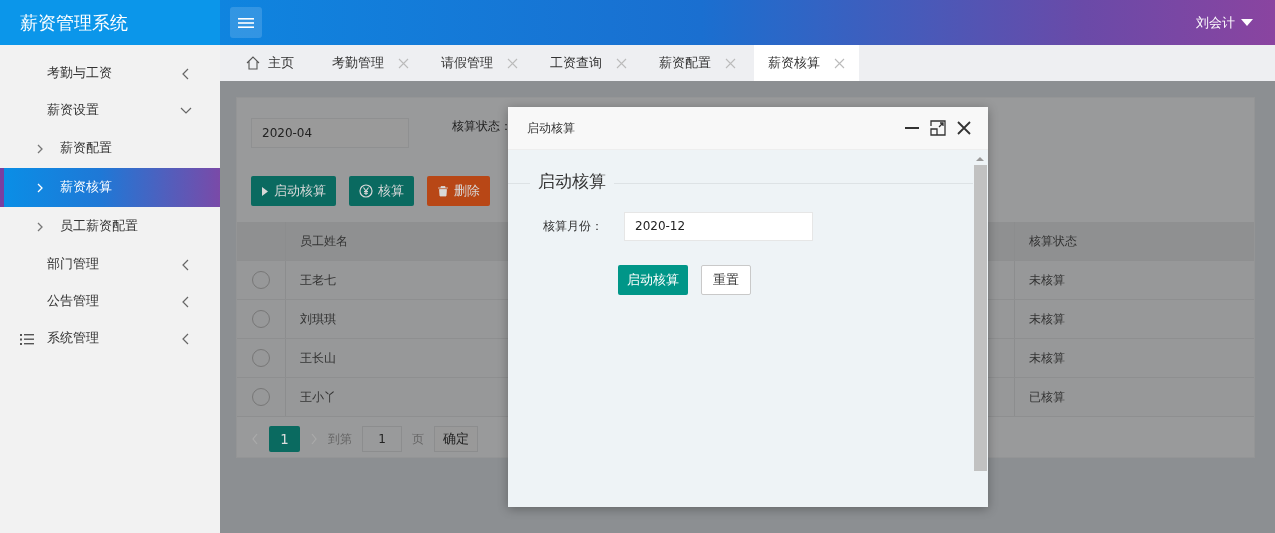 This screenshot has width=1275, height=533. Describe the element at coordinates (110, 338) in the screenshot. I see `sidebar-item: 系统管理` at that location.